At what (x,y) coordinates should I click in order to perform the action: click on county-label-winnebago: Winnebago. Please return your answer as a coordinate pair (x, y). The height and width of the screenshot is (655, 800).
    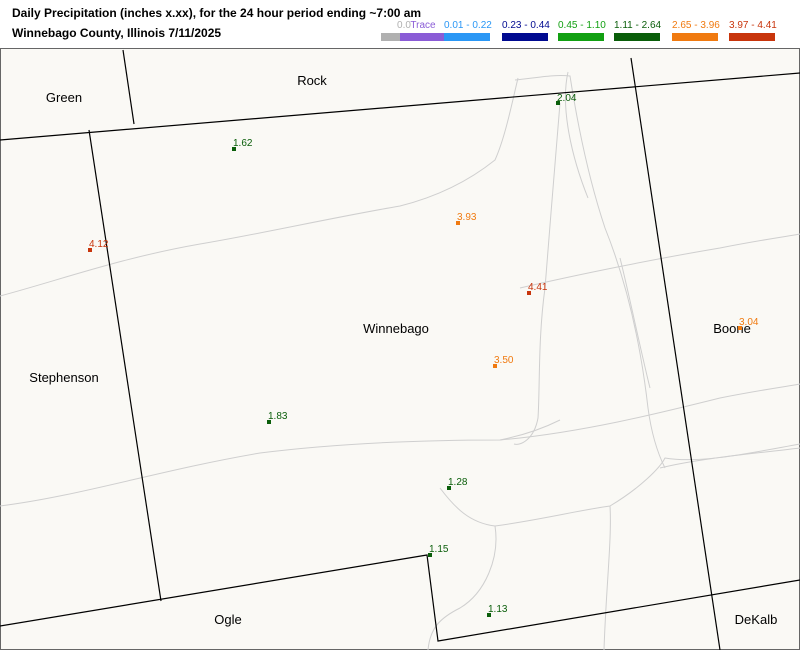
    Looking at the image, I should click on (396, 328).